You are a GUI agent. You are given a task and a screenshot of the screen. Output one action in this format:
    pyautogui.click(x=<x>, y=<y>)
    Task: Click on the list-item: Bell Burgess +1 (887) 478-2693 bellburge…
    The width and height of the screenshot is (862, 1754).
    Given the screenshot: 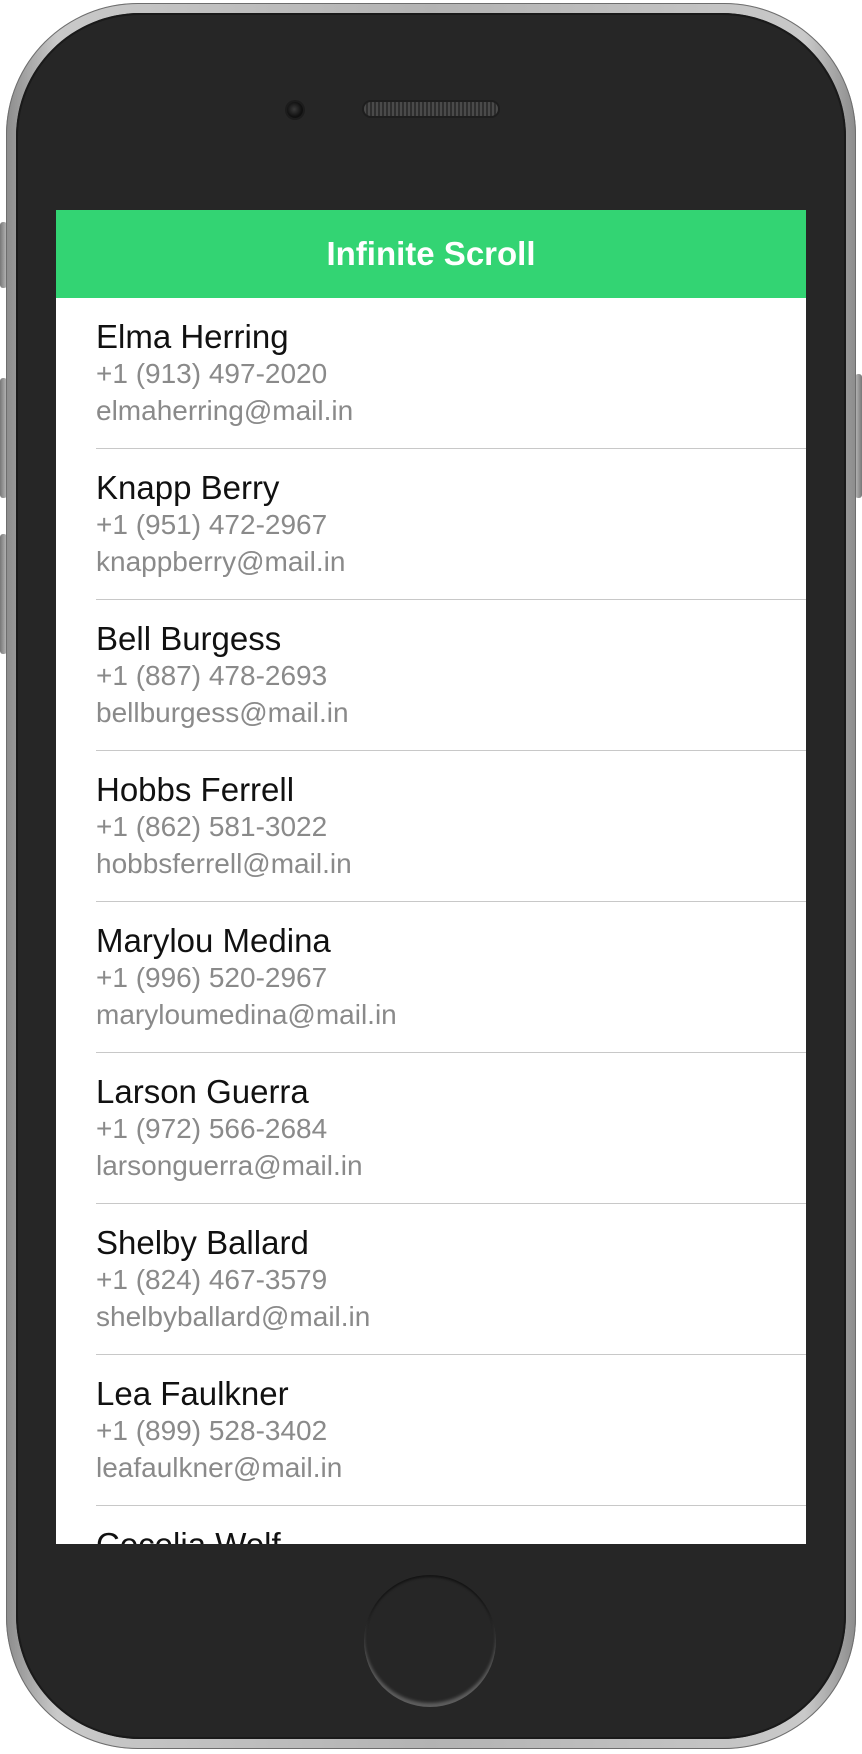 What is the action you would take?
    pyautogui.click(x=431, y=675)
    